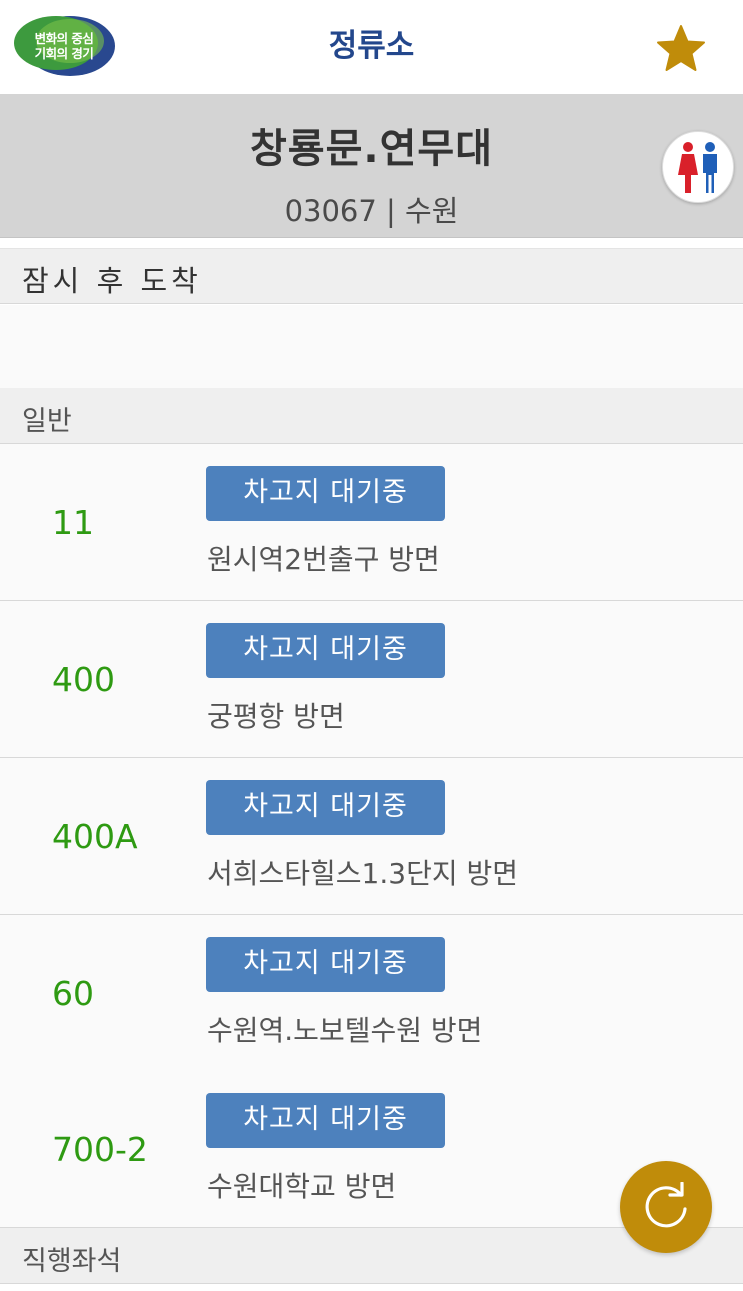  I want to click on route-direction: 원시역2번출구 방면, so click(323, 559).